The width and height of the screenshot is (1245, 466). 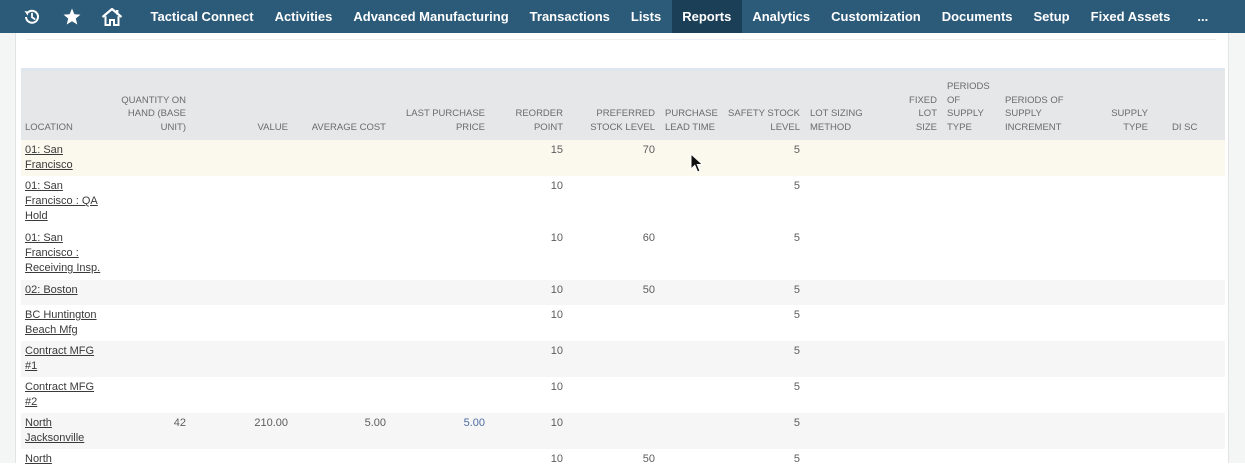 I want to click on cell-last-price: 5.00, so click(x=441, y=431).